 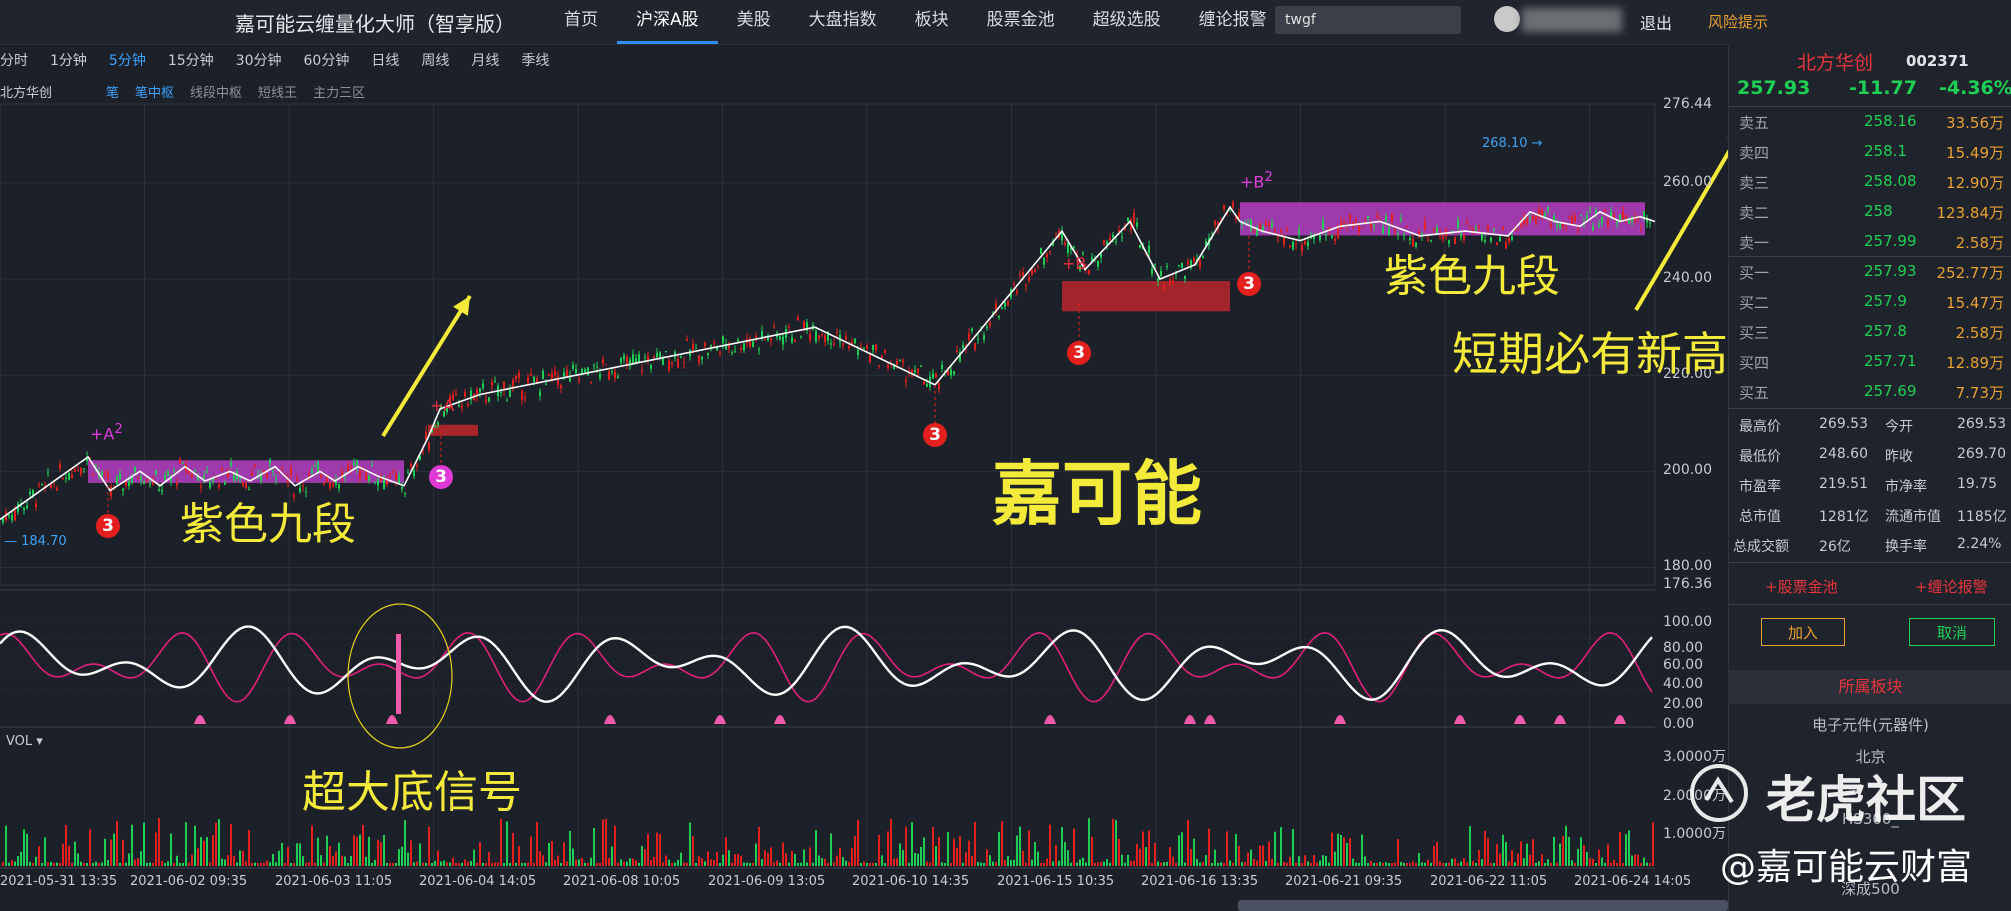 What do you see at coordinates (1774, 88) in the screenshot?
I see `last-price: 257.93` at bounding box center [1774, 88].